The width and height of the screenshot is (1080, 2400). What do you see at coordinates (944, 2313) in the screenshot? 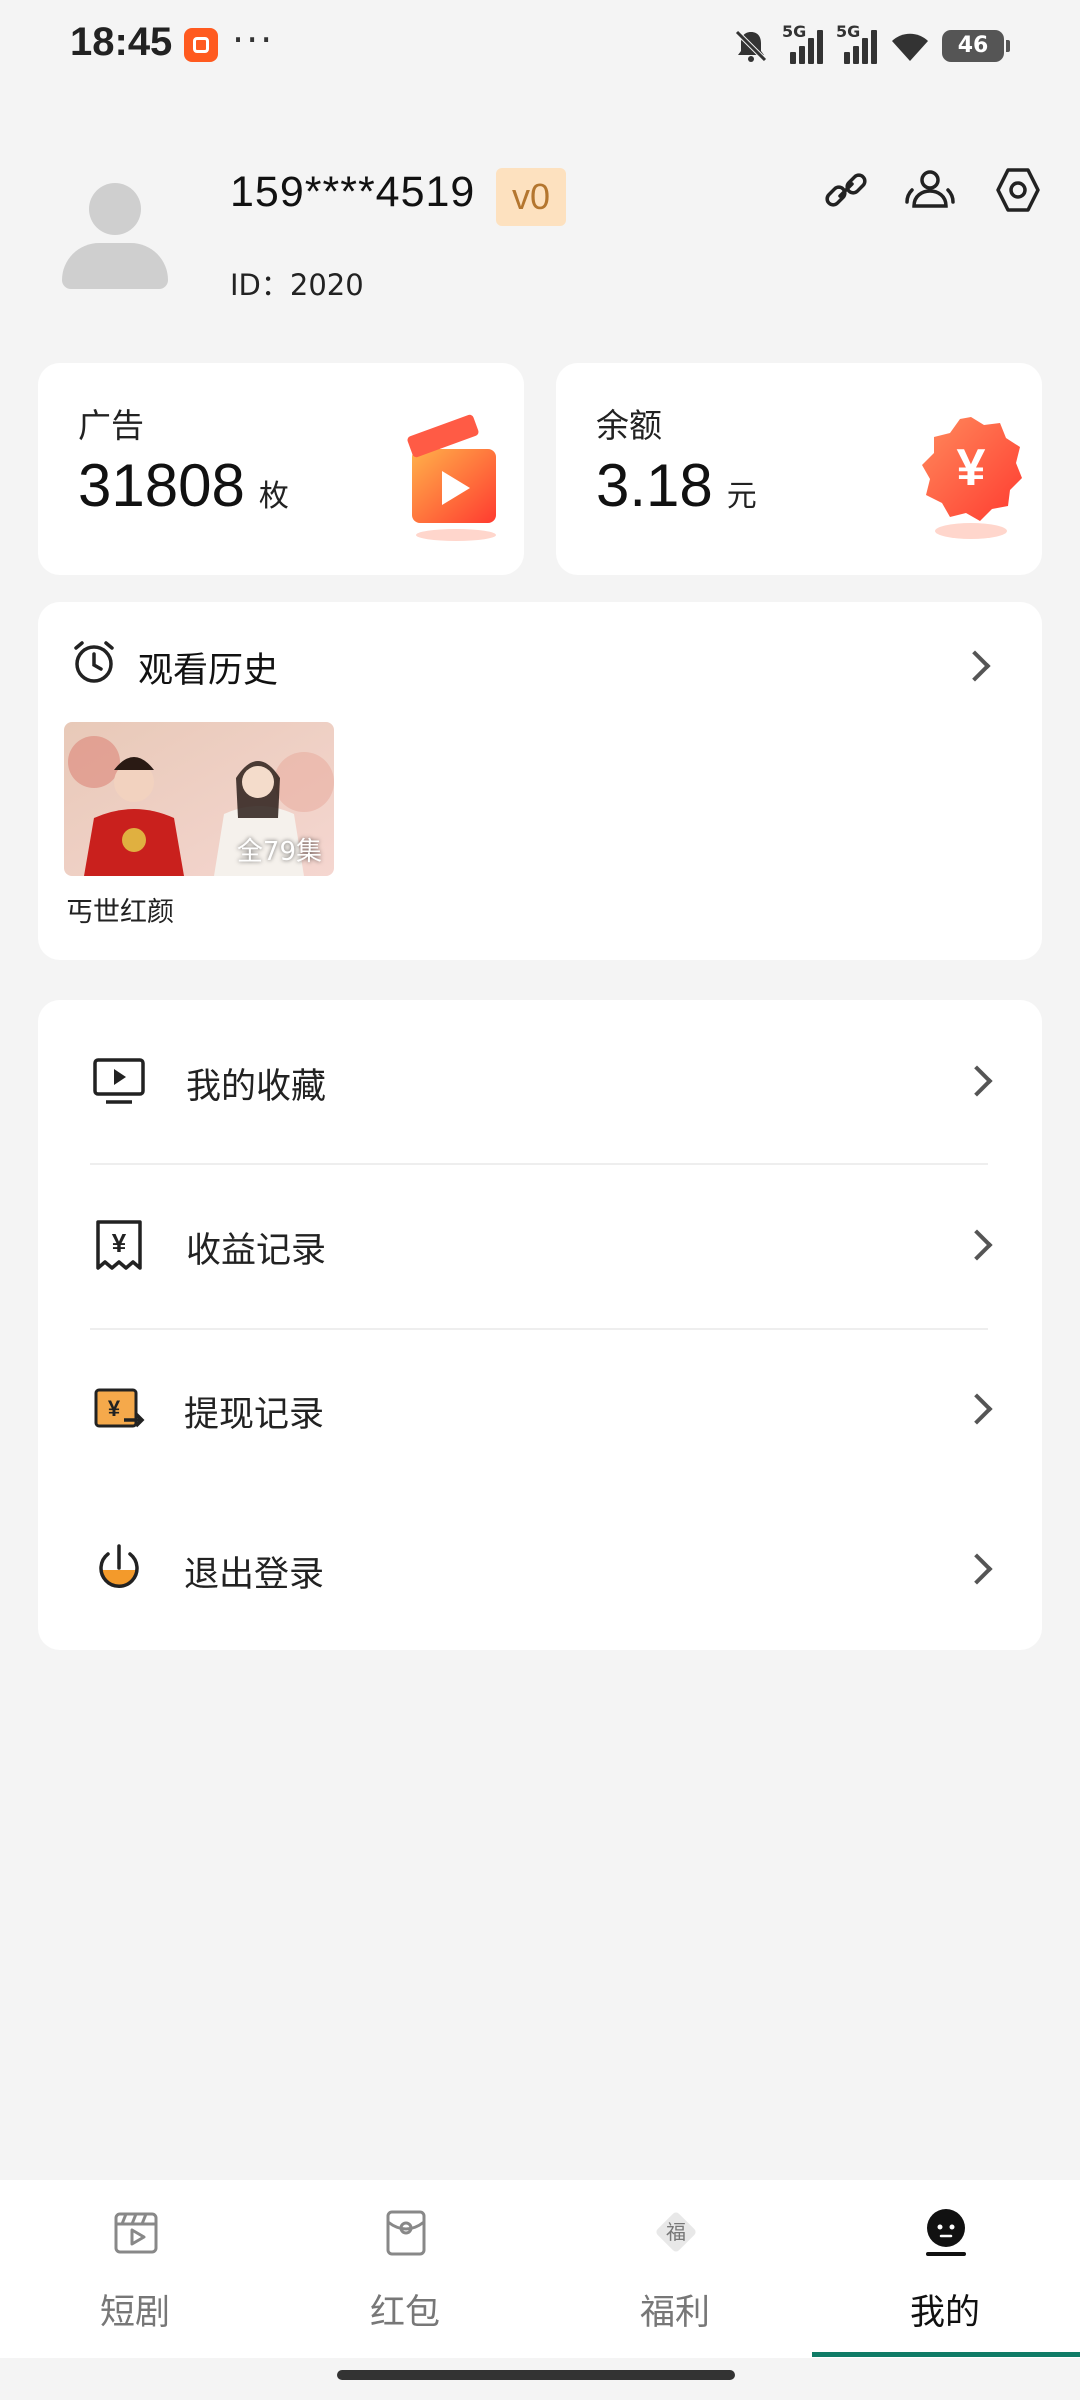
I see `nav-label-mine: 我的` at bounding box center [944, 2313].